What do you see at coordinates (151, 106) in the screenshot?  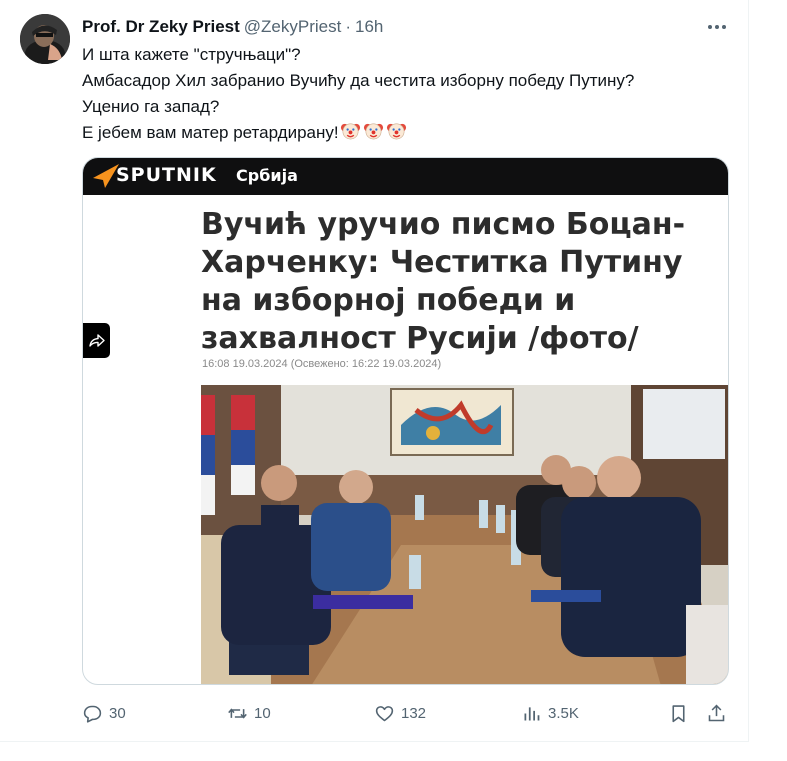 I see `tweet-line: Уценио га запад?` at bounding box center [151, 106].